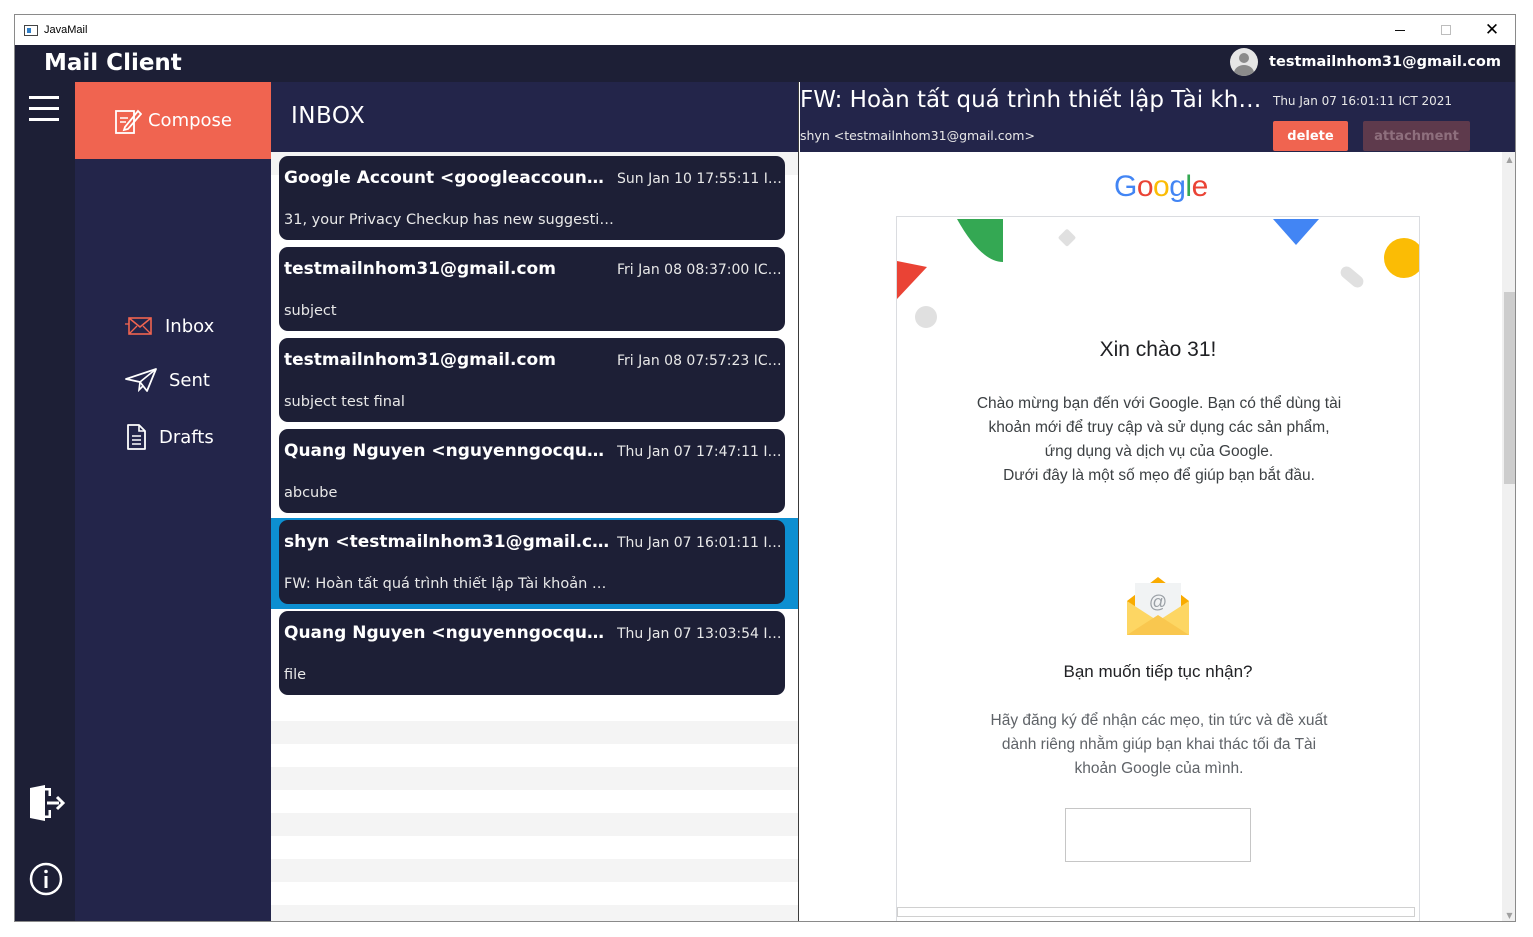  I want to click on compose-icon, so click(128, 121).